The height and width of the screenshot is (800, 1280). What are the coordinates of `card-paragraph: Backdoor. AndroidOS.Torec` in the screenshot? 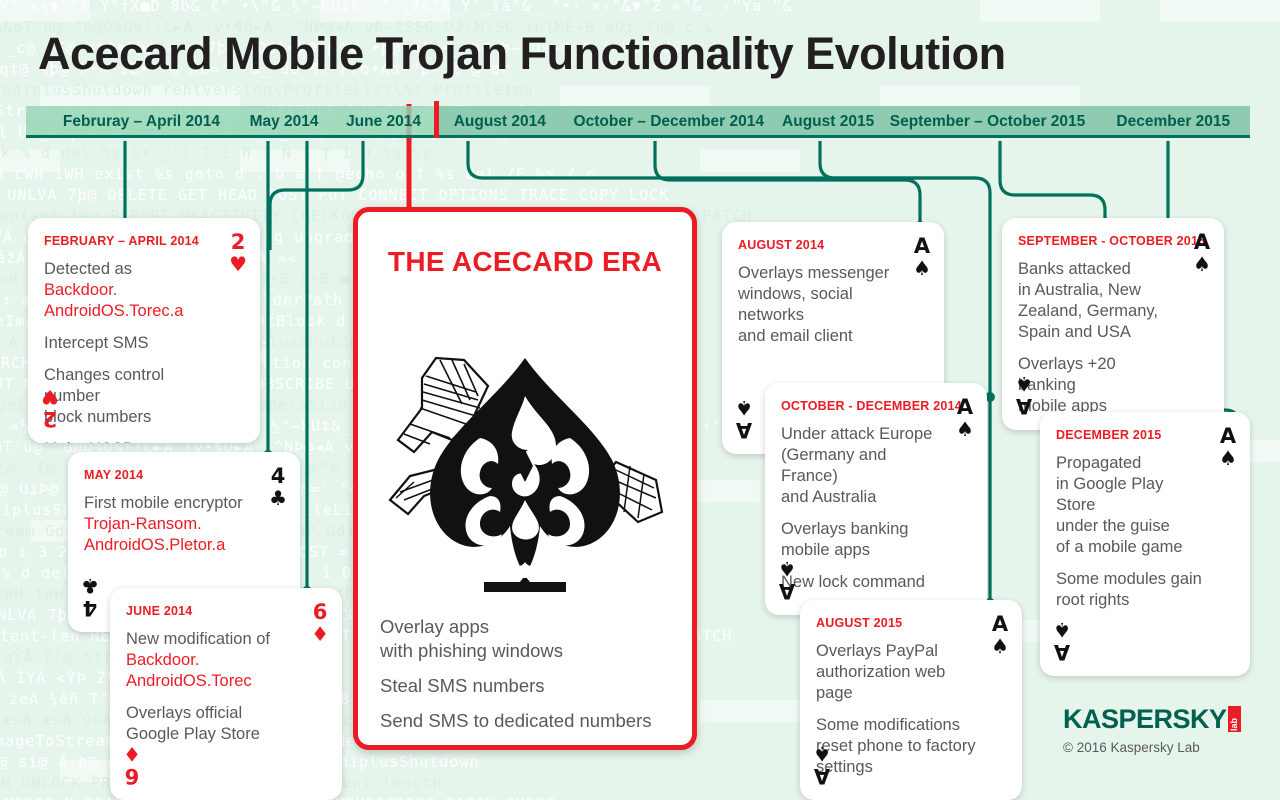 It's located at (189, 670).